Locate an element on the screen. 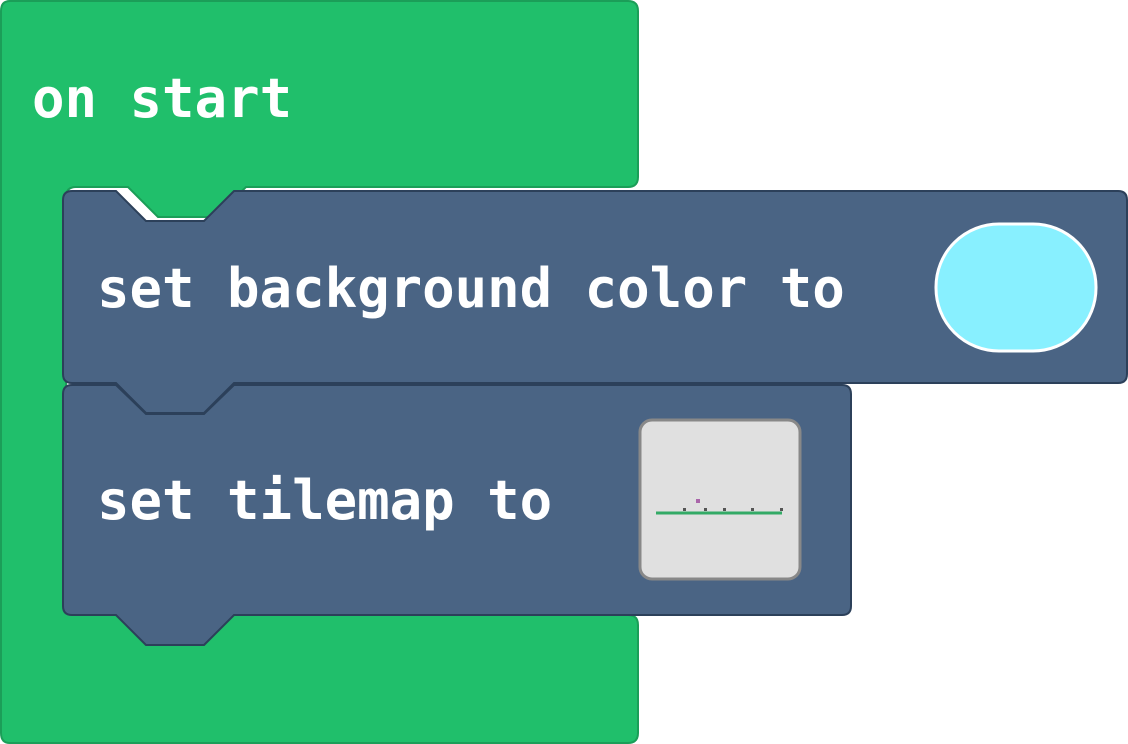 Image resolution: width=1128 pixels, height=744 pixels. set-tilemap-label: set tilemap to is located at coordinates (325, 500).